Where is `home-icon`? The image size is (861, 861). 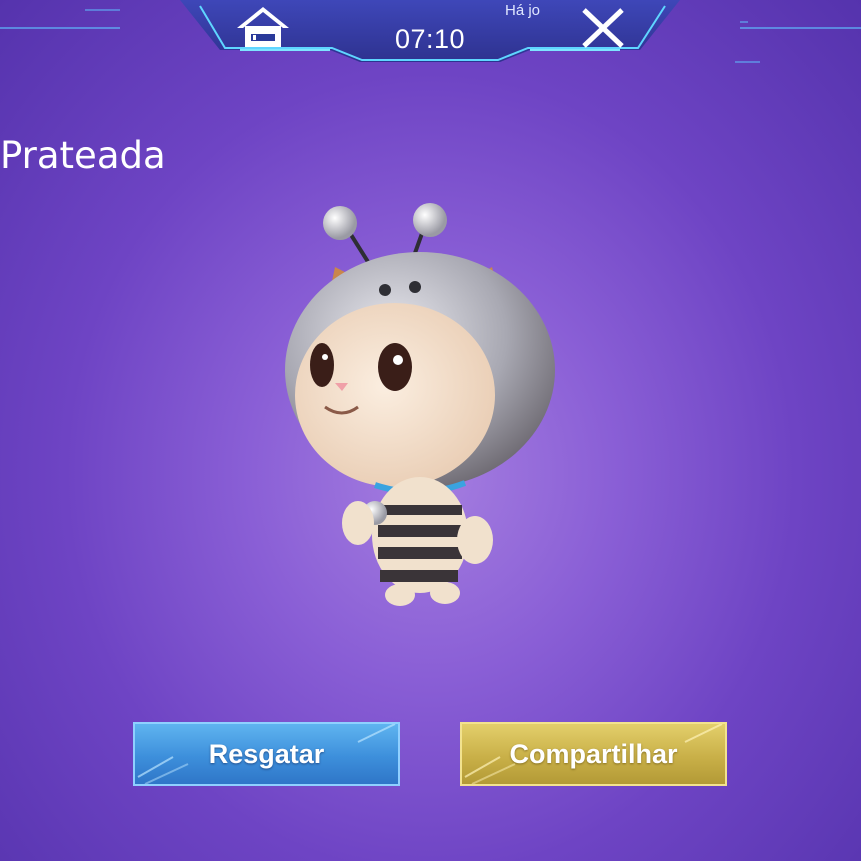
home-icon is located at coordinates (263, 27).